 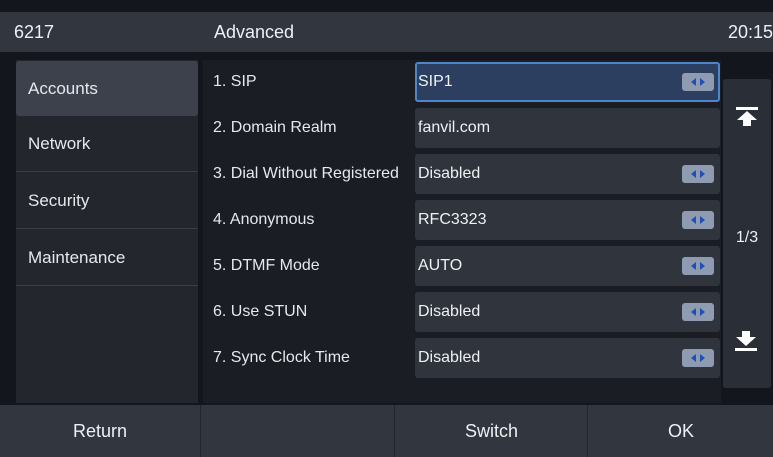 What do you see at coordinates (260, 311) in the screenshot?
I see `setting-label: 6. Use STUN` at bounding box center [260, 311].